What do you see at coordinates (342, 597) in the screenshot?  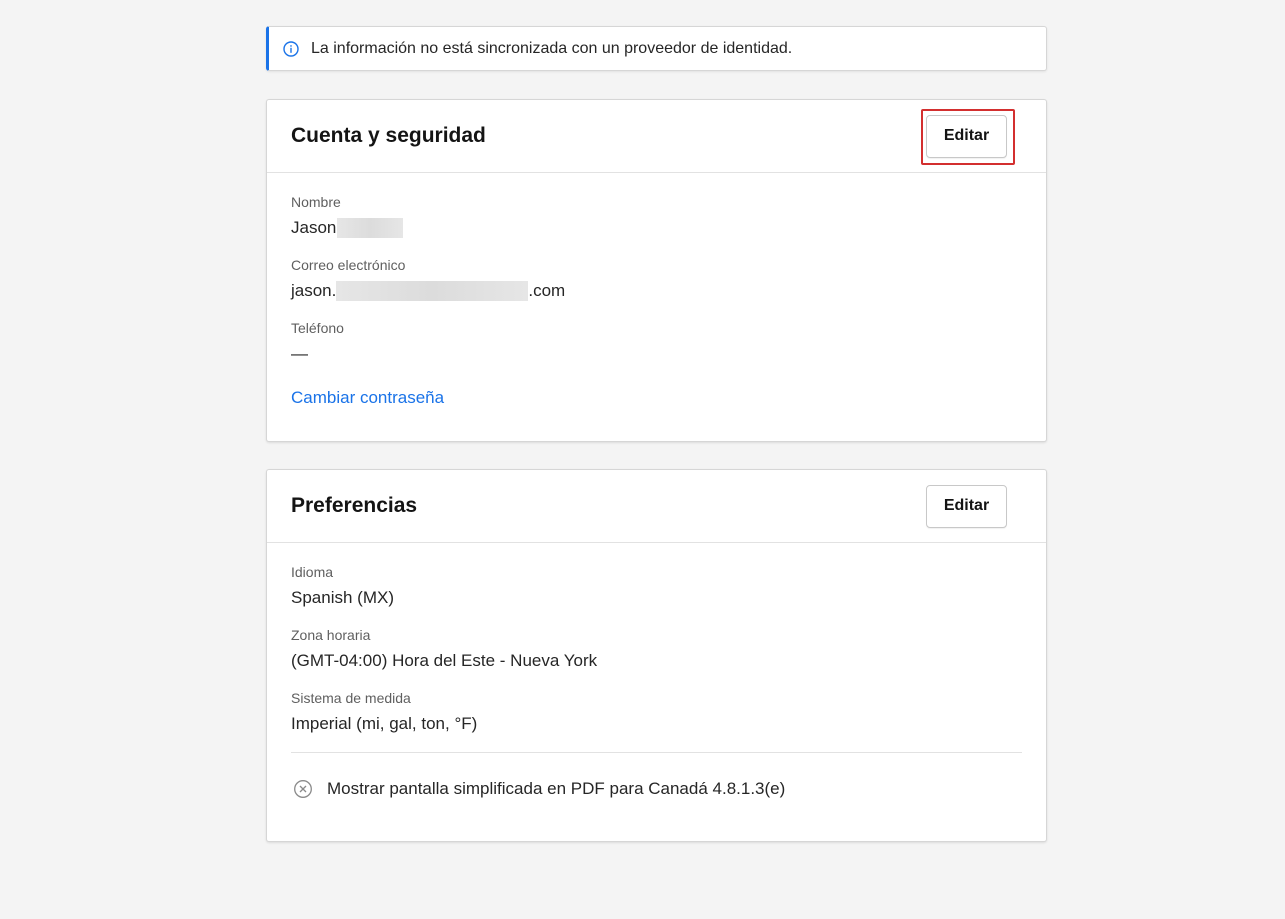 I see `language-value: Spanish (MX)` at bounding box center [342, 597].